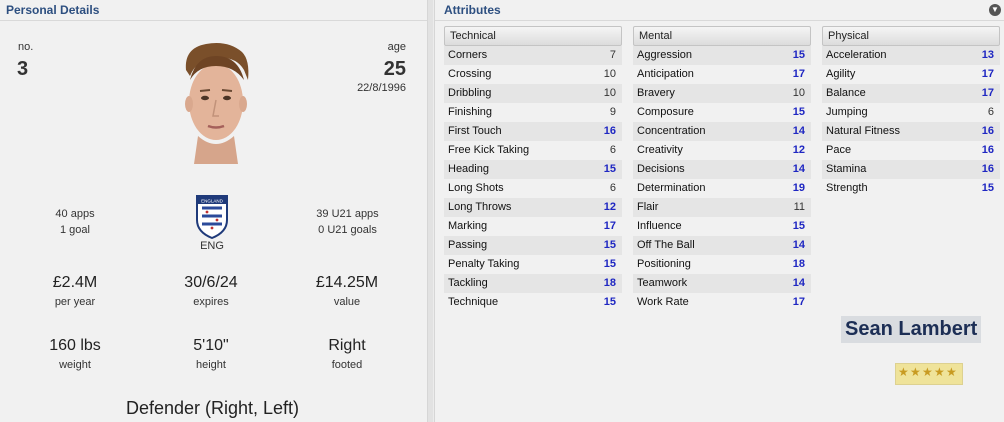  I want to click on panel-splitter, so click(430, 211).